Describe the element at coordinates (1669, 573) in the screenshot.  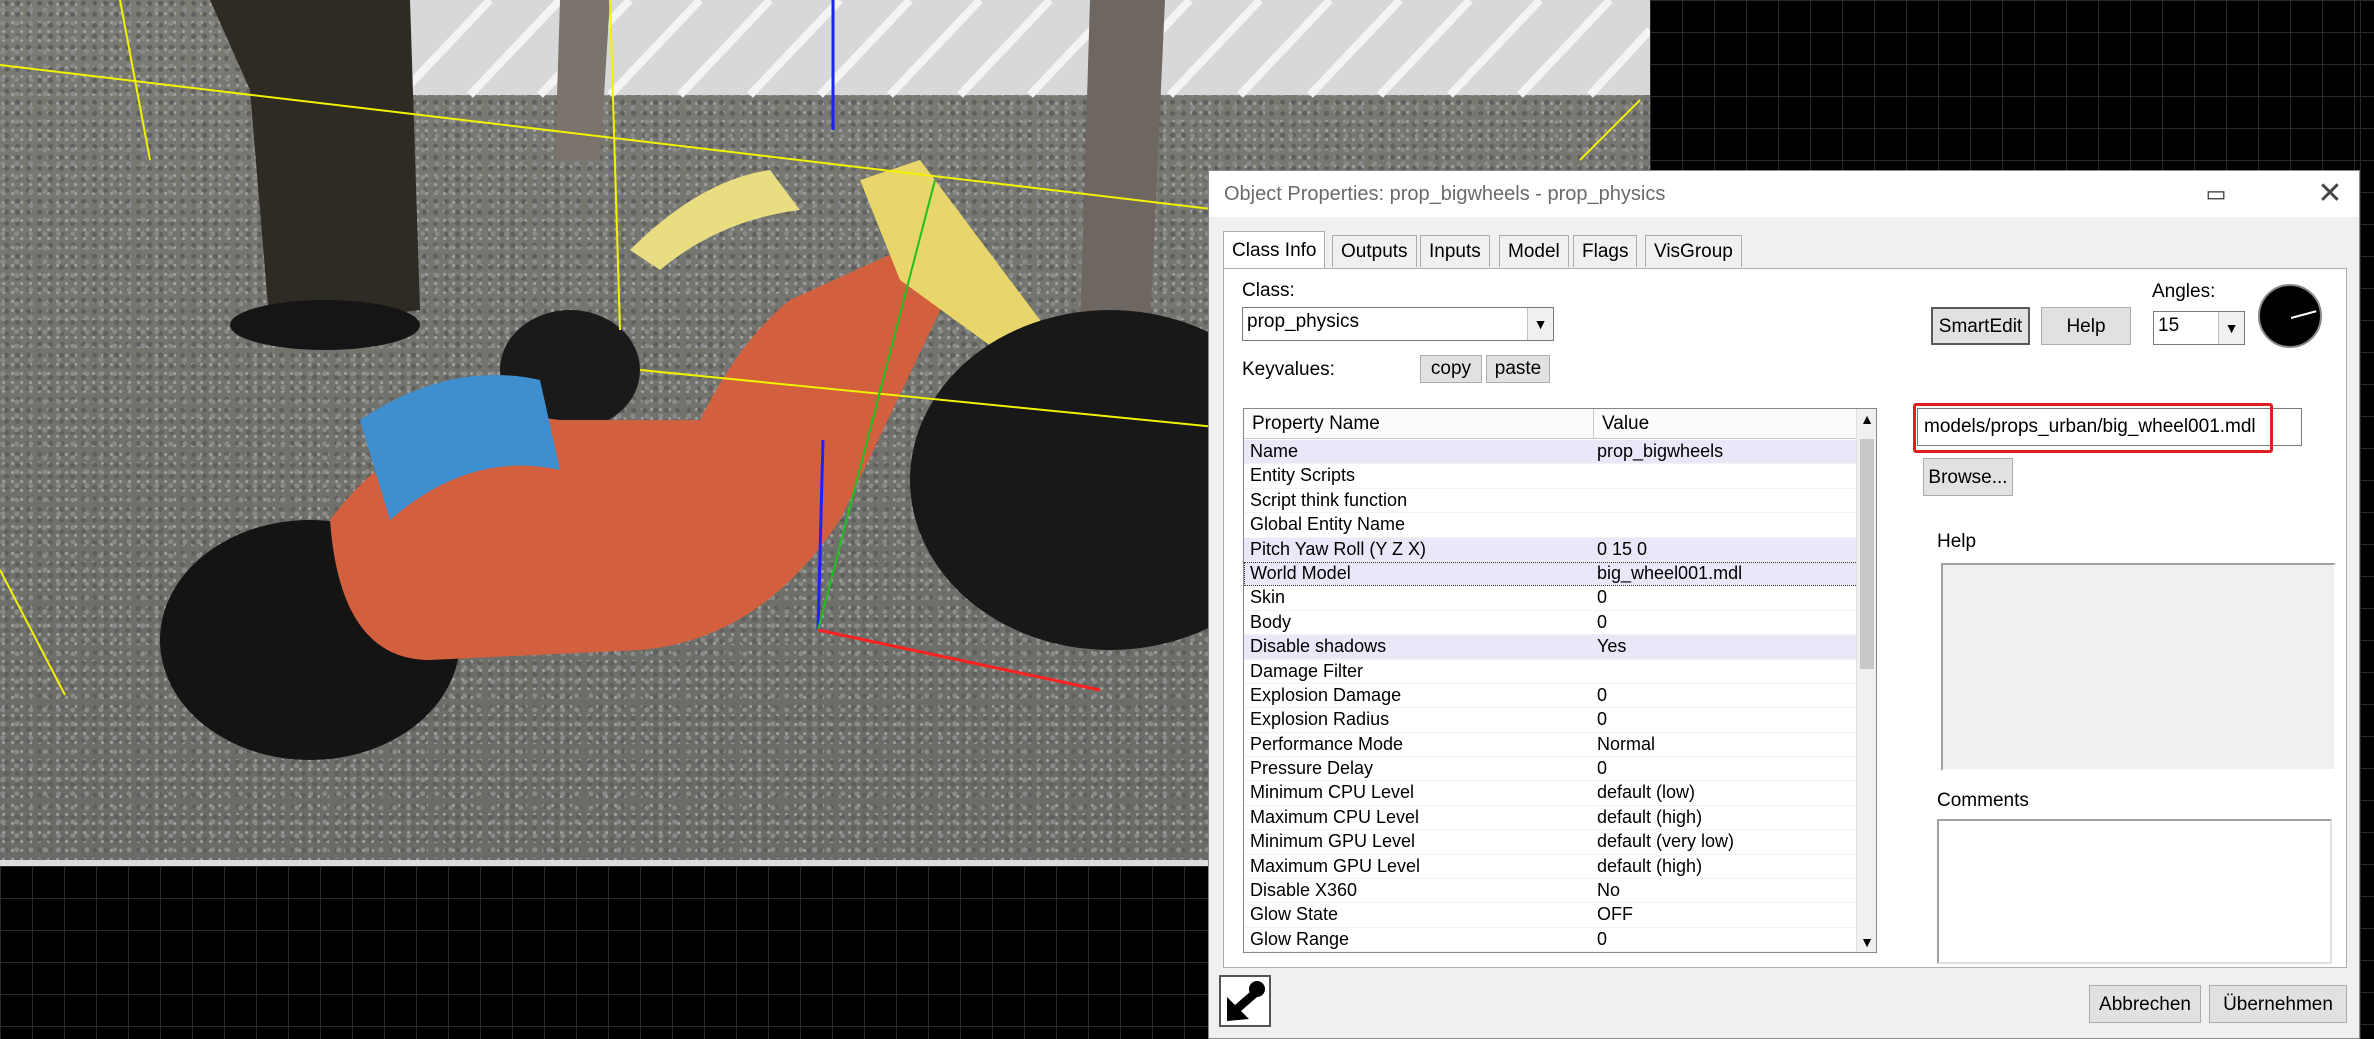
I see `property-value-cell: big_wheel001.mdl` at that location.